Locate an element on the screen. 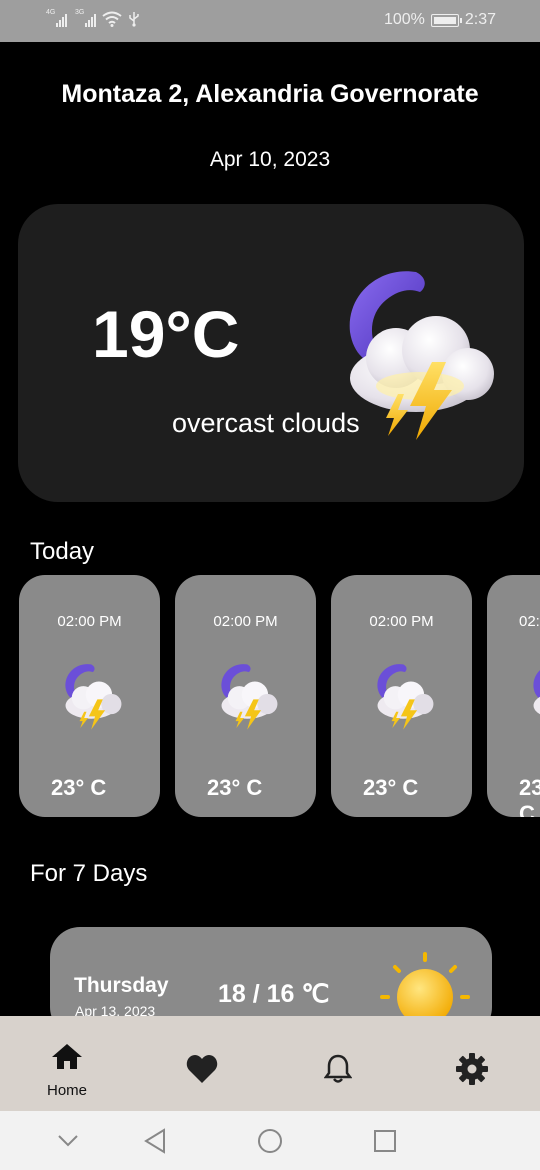 The height and width of the screenshot is (1170, 540). nav-favorites is located at coordinates (202, 1063).